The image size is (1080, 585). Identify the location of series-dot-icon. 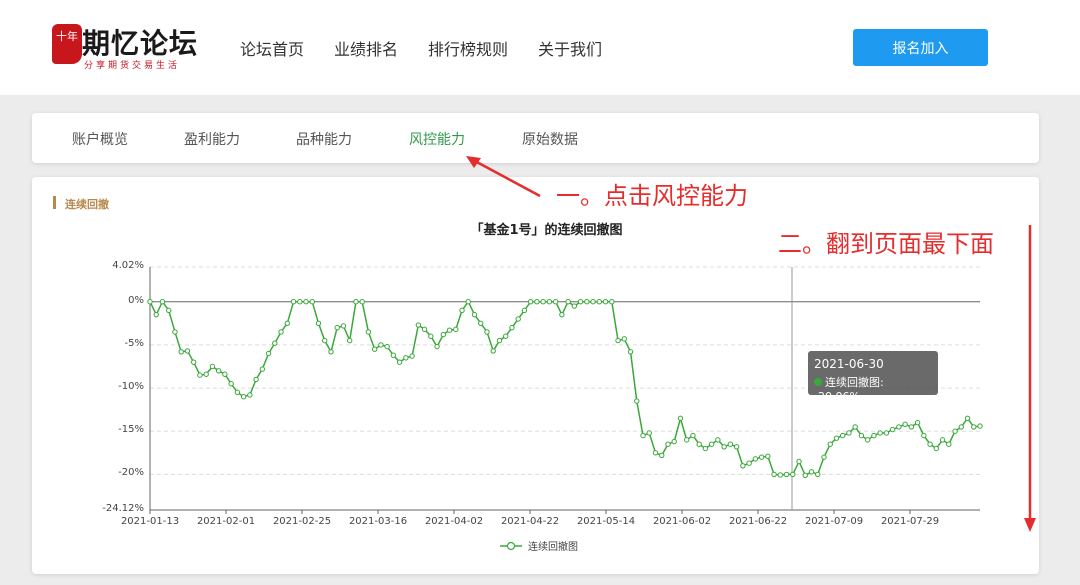
(818, 382).